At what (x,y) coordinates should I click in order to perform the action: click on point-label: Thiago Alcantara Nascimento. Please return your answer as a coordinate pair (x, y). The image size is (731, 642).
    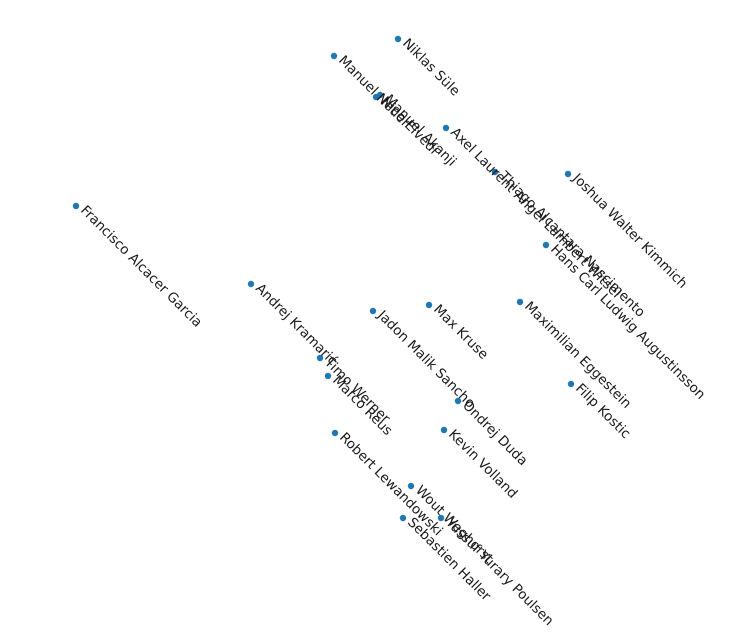
    Looking at the image, I should click on (571, 244).